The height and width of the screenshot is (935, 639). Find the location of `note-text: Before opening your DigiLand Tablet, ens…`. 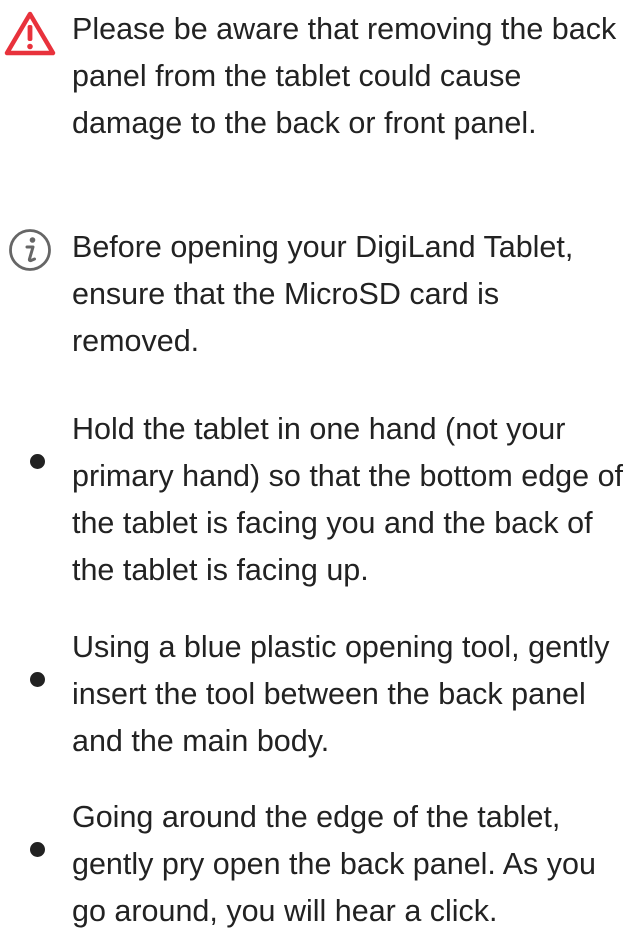

note-text: Before opening your DigiLand Tablet, ens… is located at coordinates (323, 294).